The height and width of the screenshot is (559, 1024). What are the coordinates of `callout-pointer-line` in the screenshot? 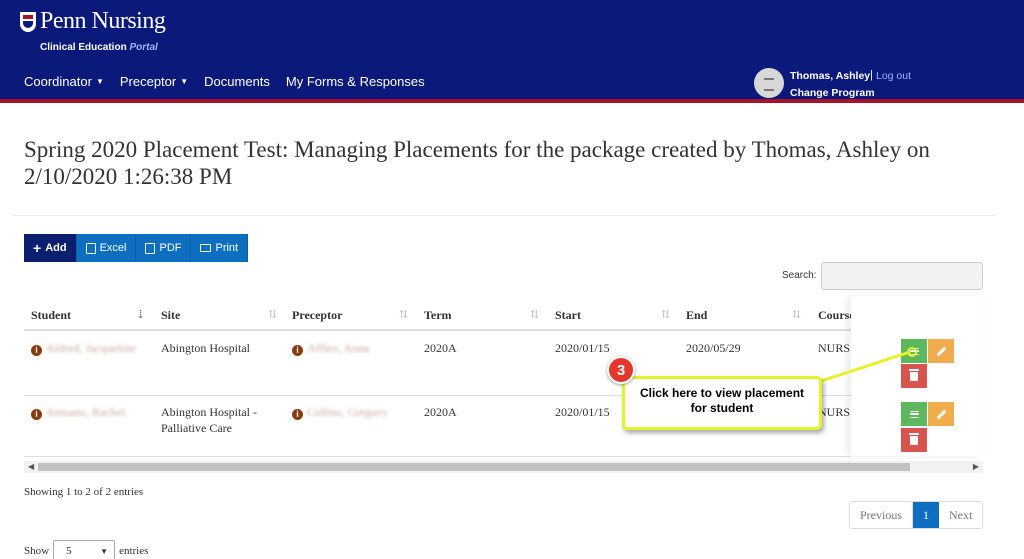 It's located at (867, 365).